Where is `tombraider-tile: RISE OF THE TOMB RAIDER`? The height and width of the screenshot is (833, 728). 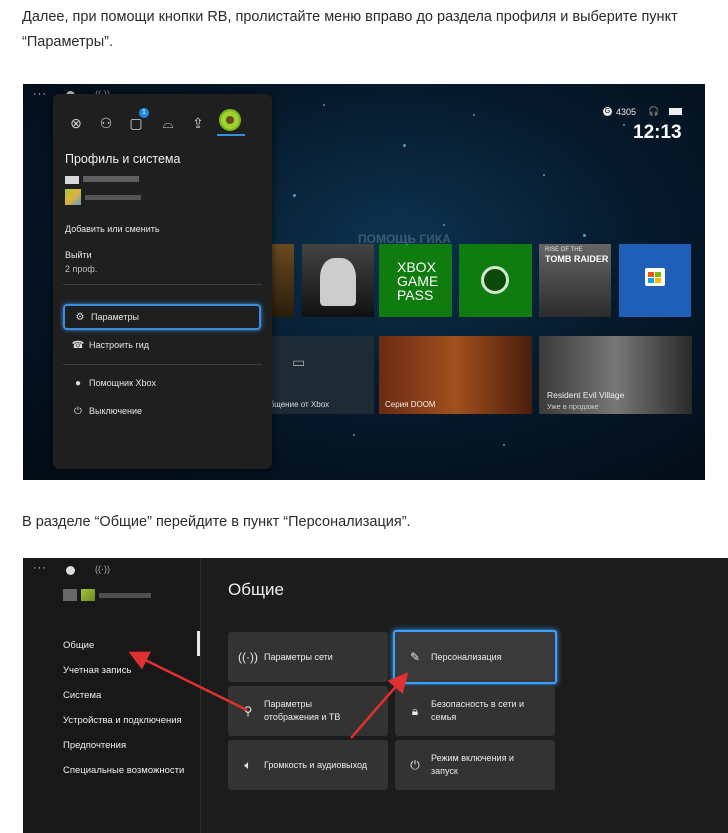 tombraider-tile: RISE OF THE TOMB RAIDER is located at coordinates (575, 280).